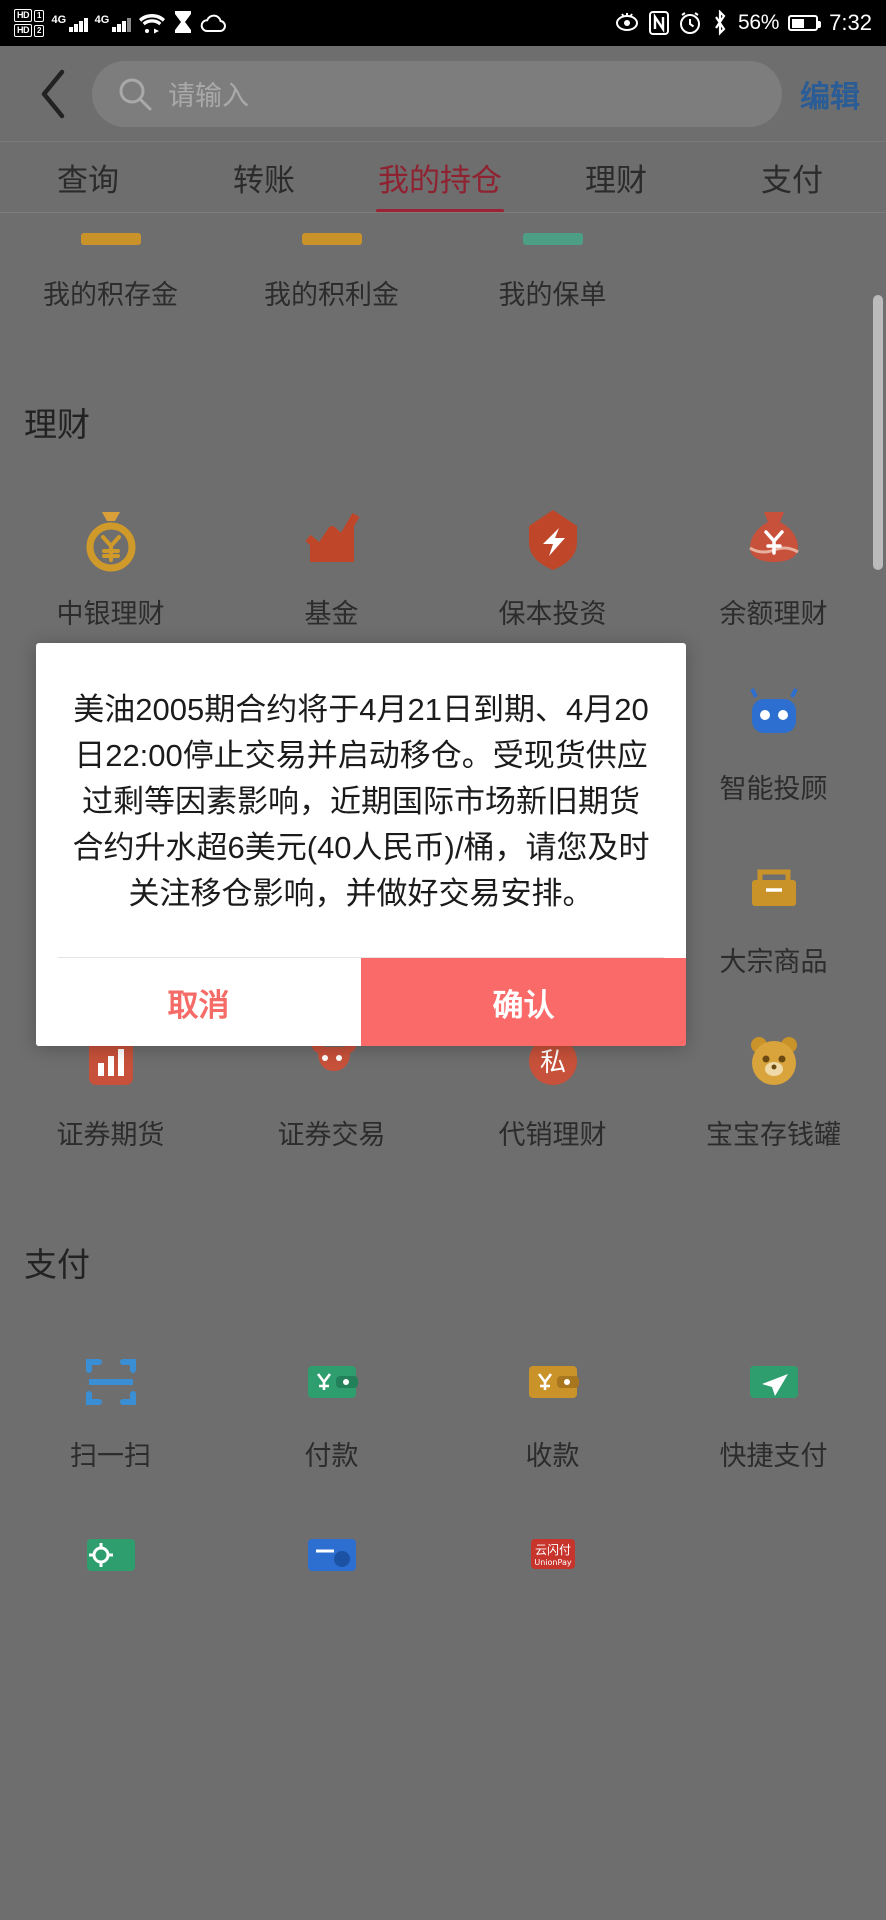 This screenshot has height=1920, width=886. I want to click on grid-label: 我的保单, so click(552, 295).